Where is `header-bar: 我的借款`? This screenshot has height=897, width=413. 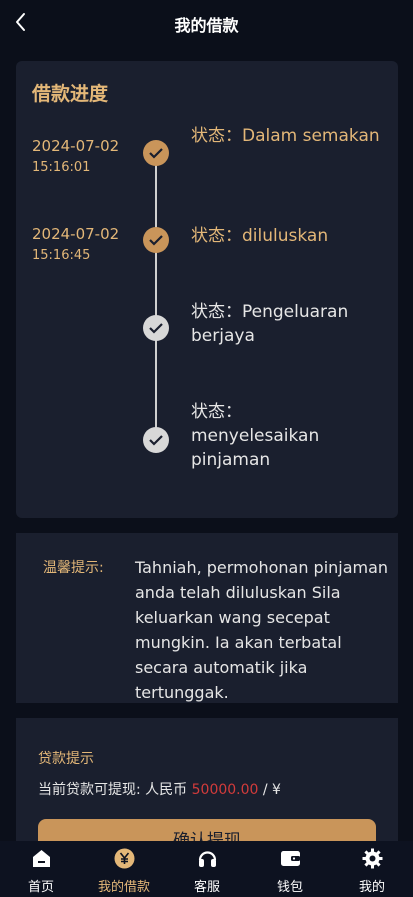 header-bar: 我的借款 is located at coordinates (206, 22).